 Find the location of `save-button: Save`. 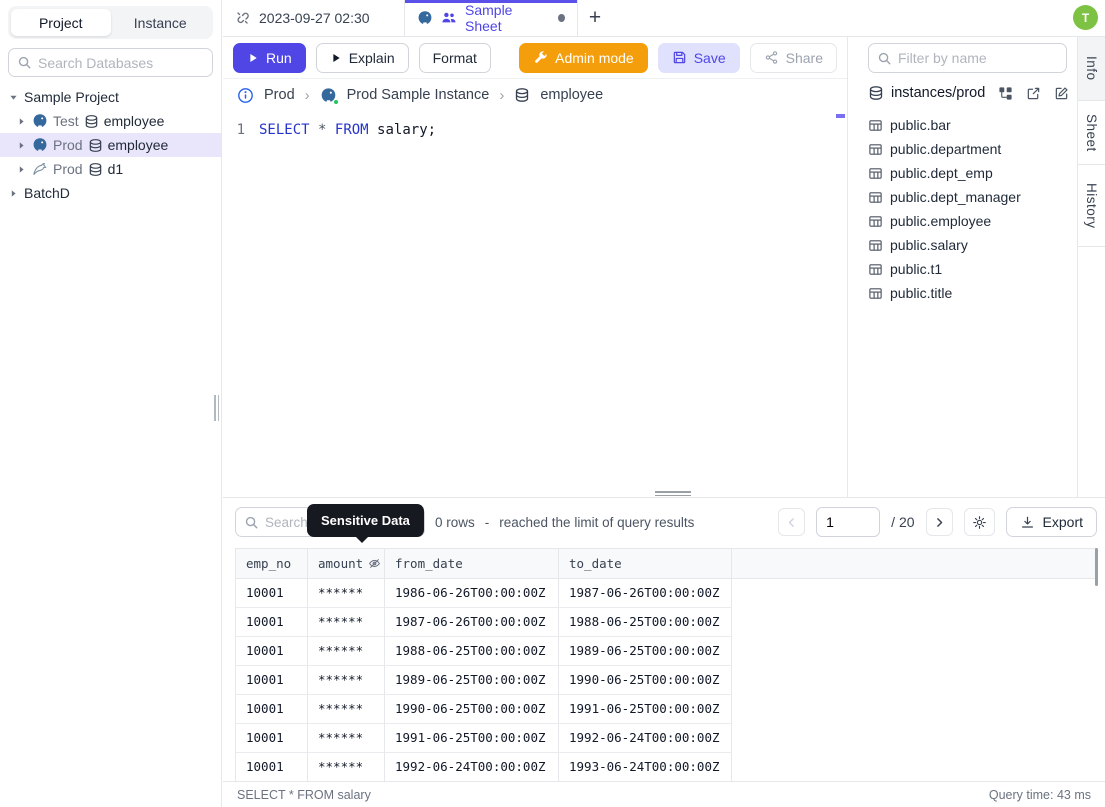

save-button: Save is located at coordinates (698, 57).